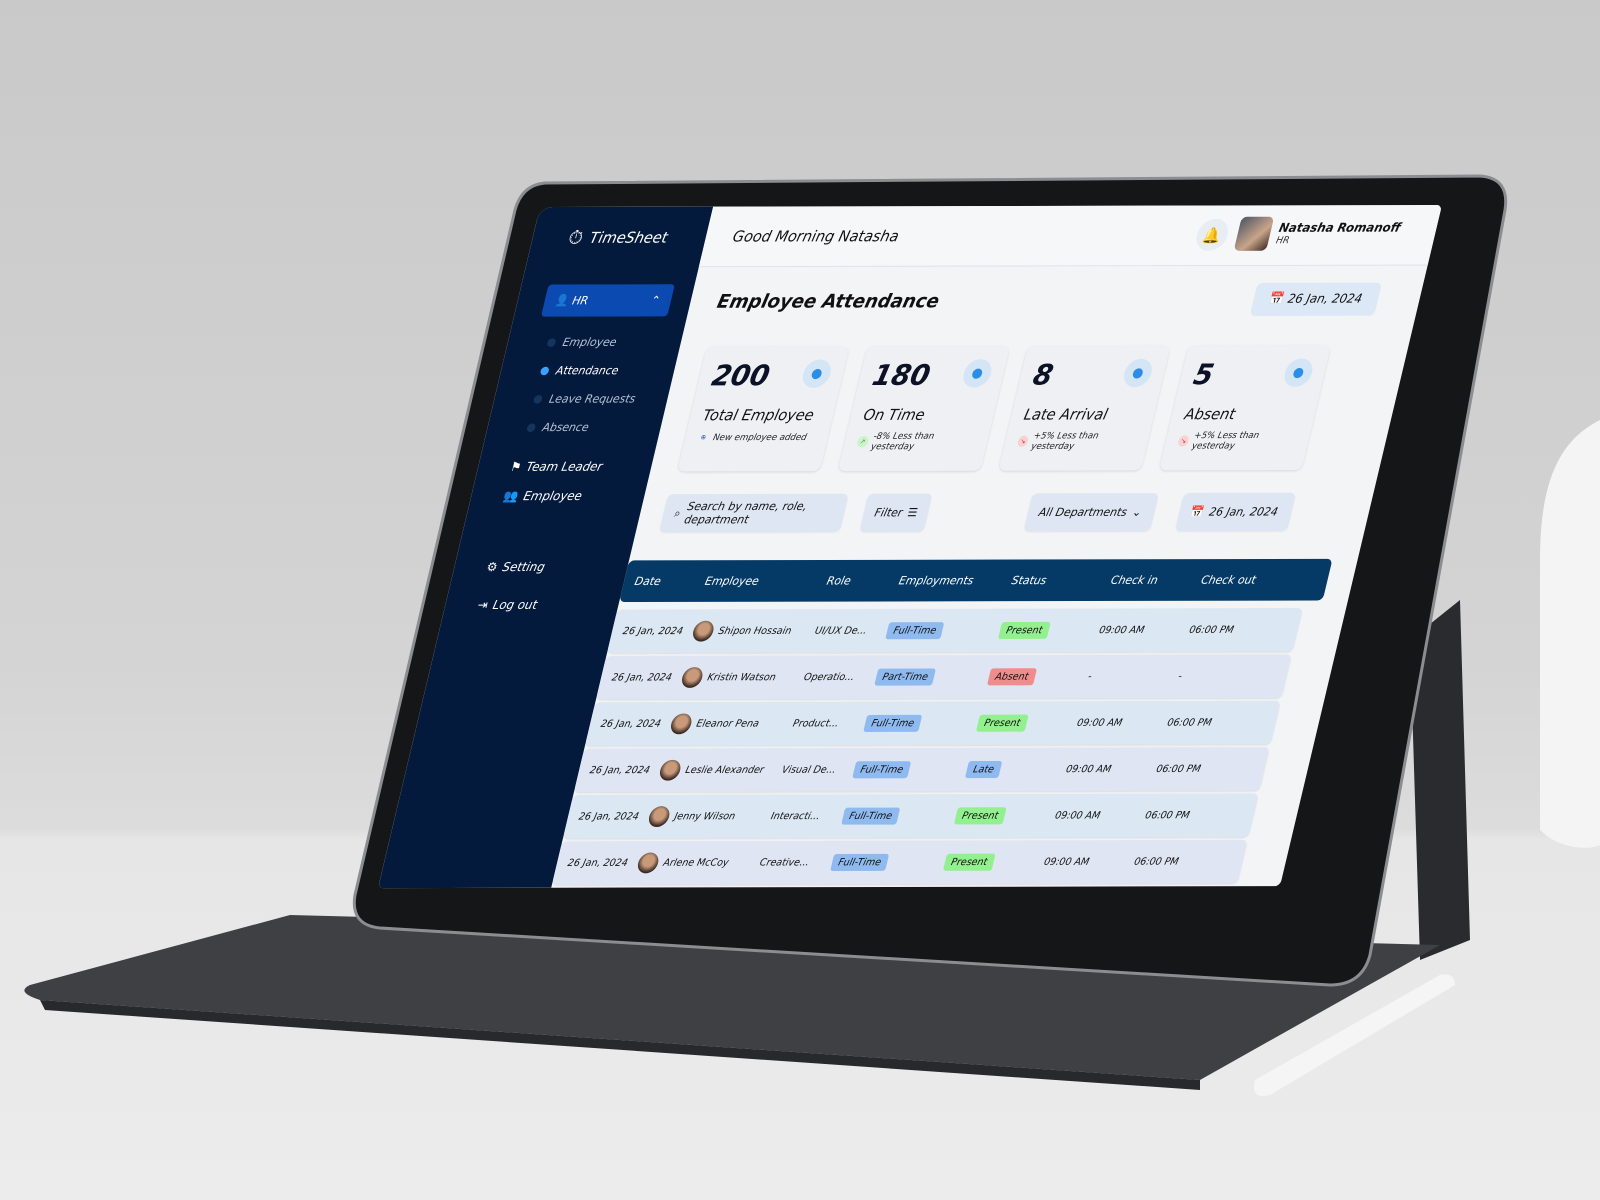  I want to click on cell-employee: Eleanor Pena, so click(732, 724).